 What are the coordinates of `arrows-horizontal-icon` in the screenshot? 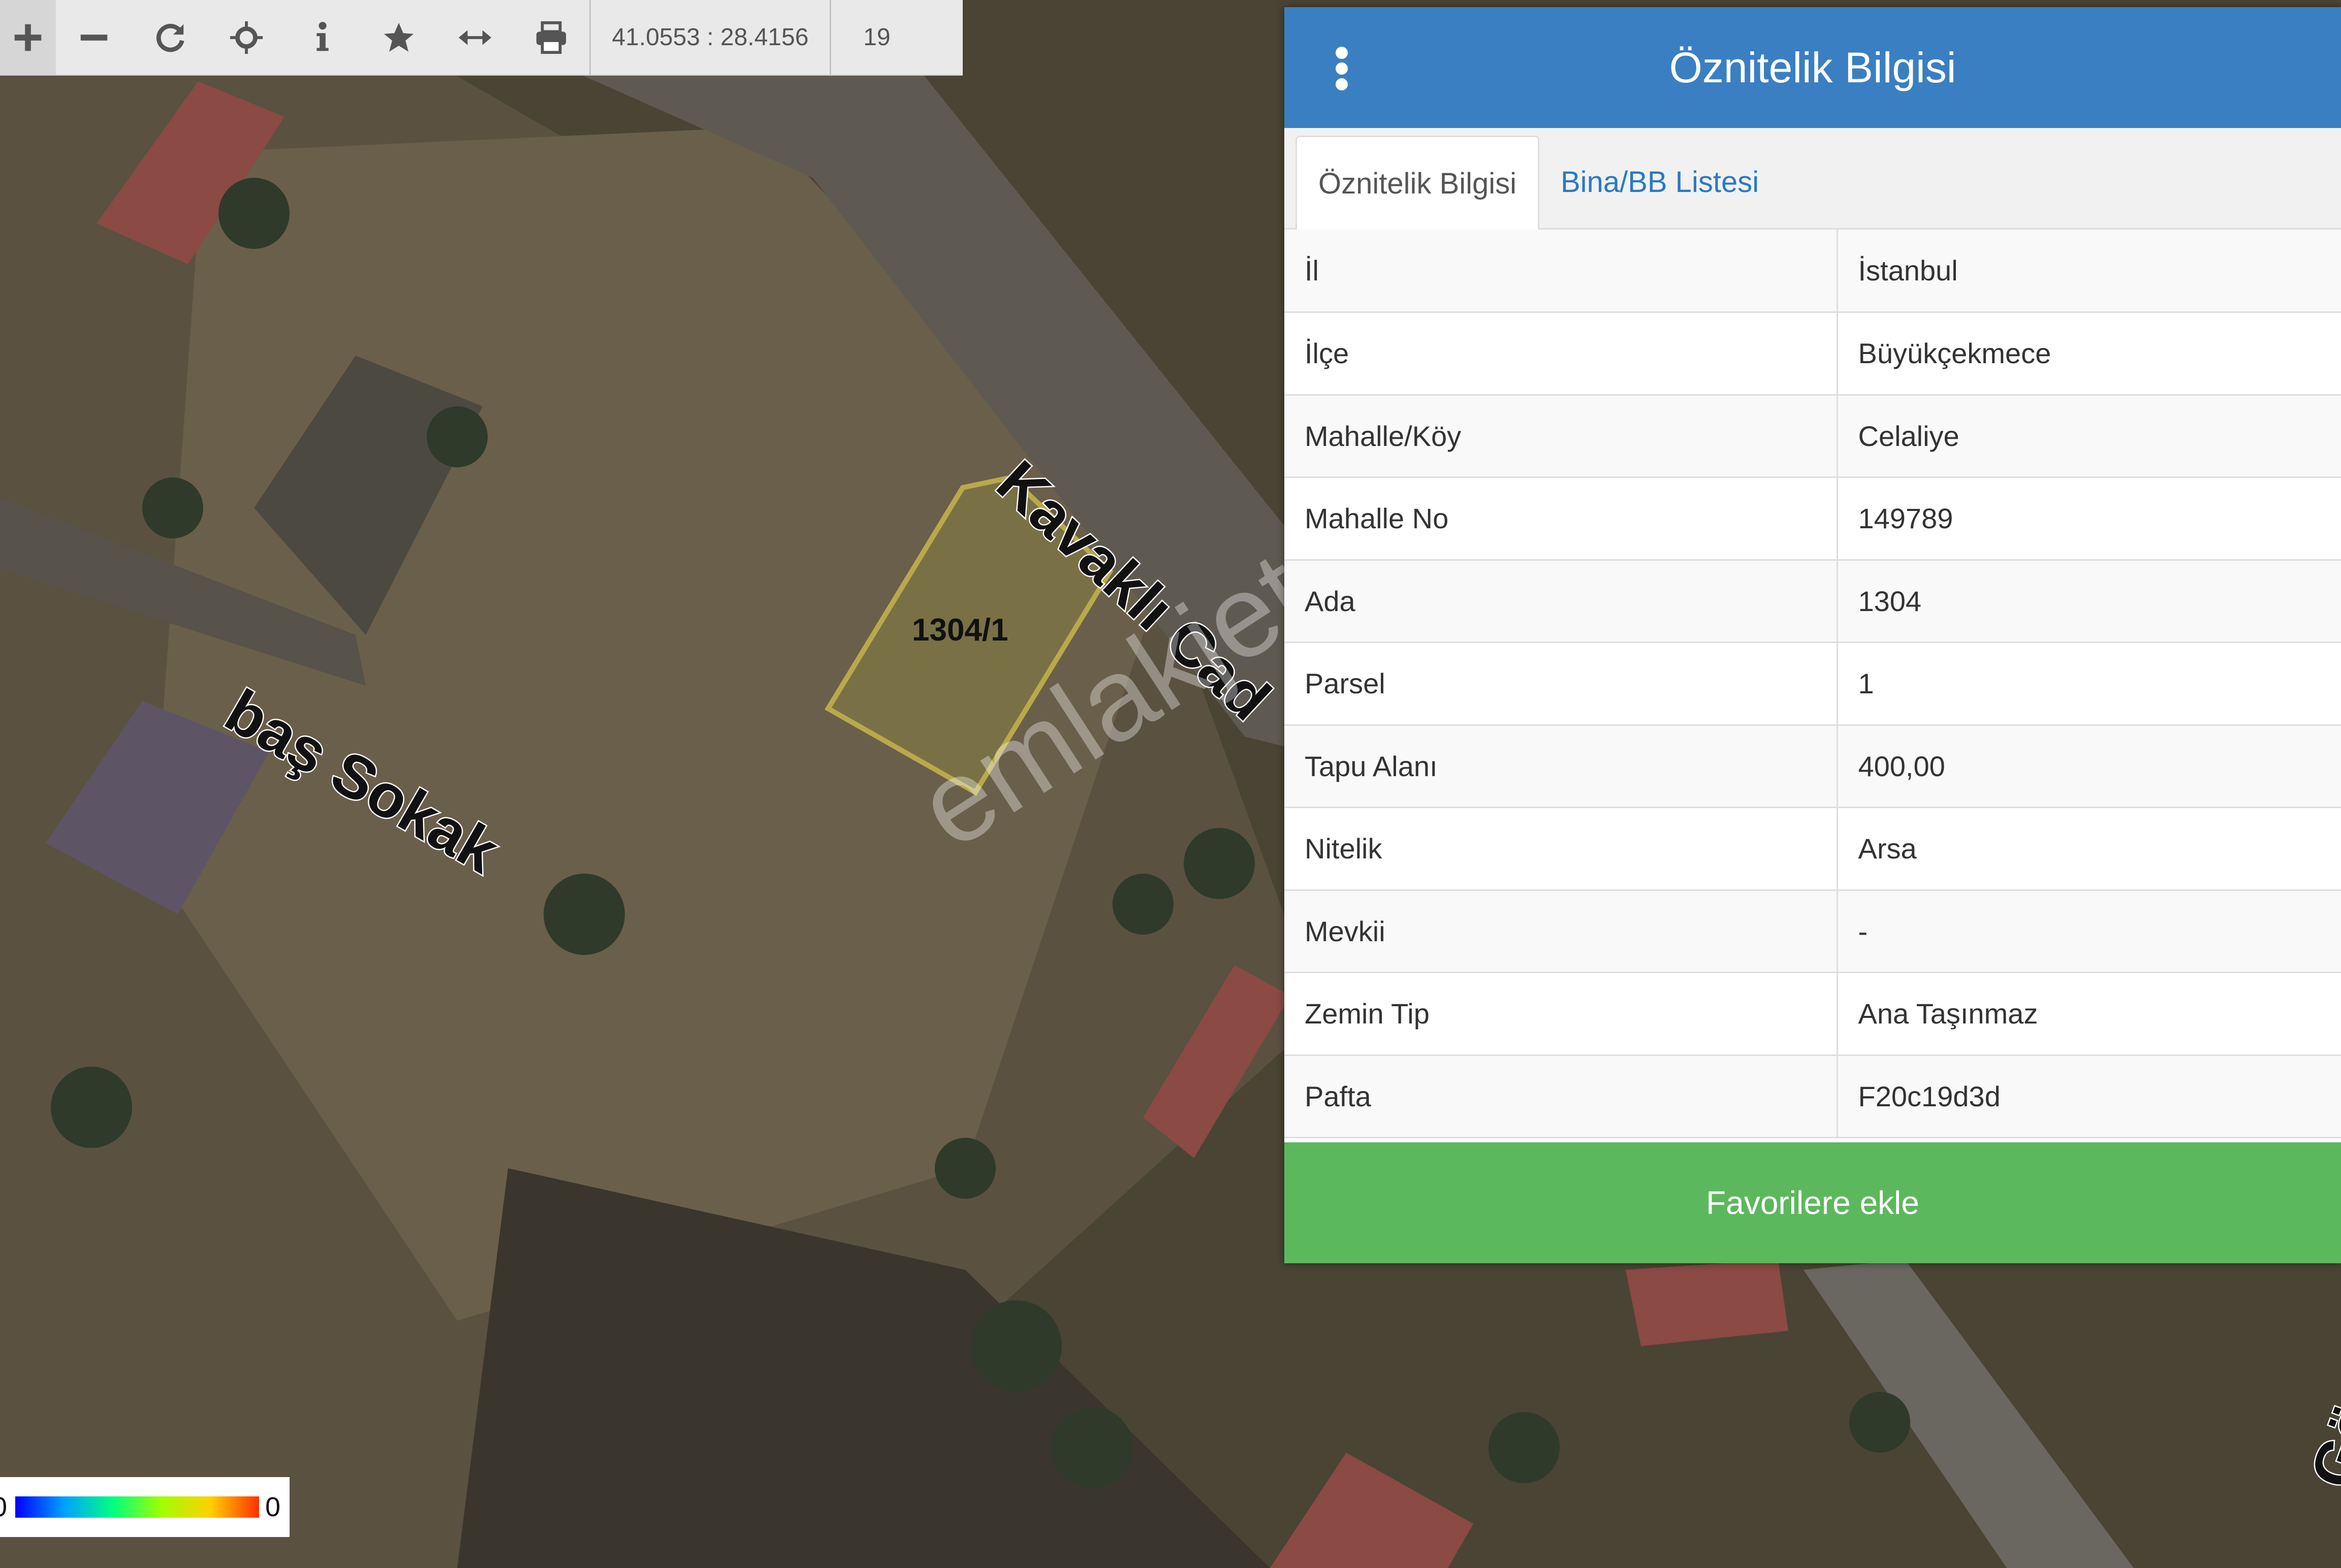 It's located at (475, 37).